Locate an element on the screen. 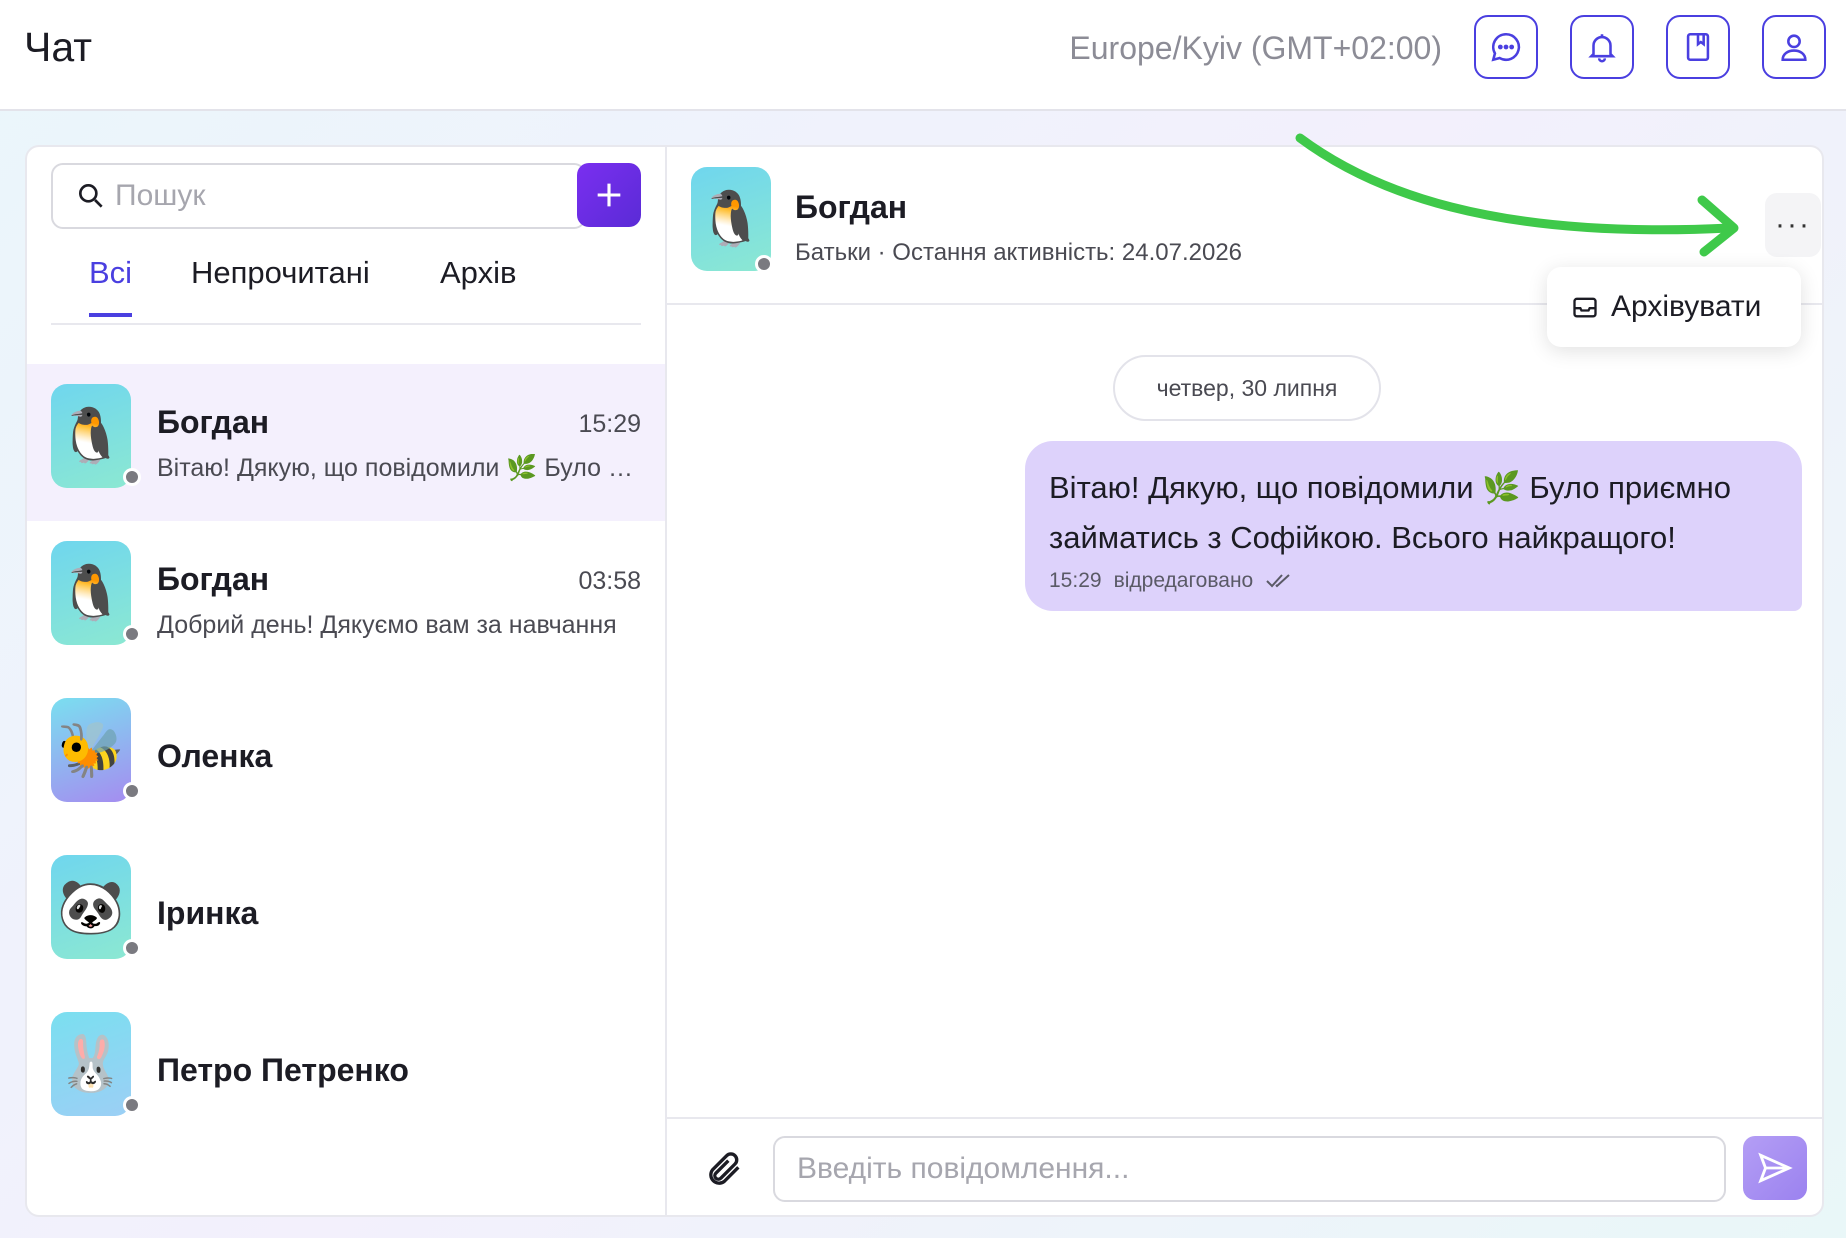 The height and width of the screenshot is (1238, 1846). ellipsis-icon: ··· is located at coordinates (1793, 224).